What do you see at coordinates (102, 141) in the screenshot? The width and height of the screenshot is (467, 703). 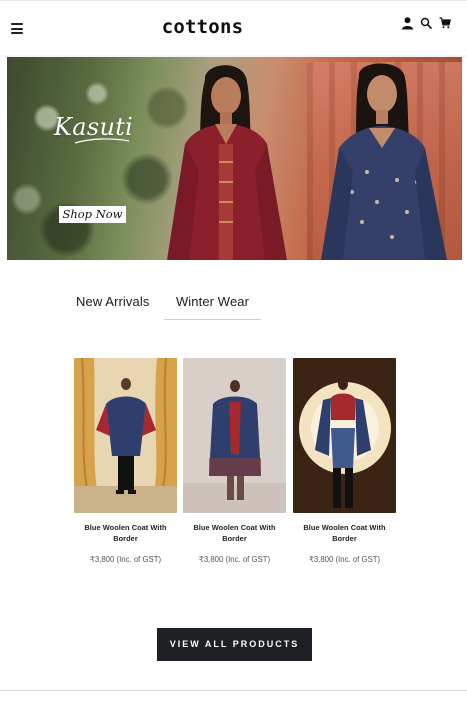 I see `brand-swoosh-icon` at bounding box center [102, 141].